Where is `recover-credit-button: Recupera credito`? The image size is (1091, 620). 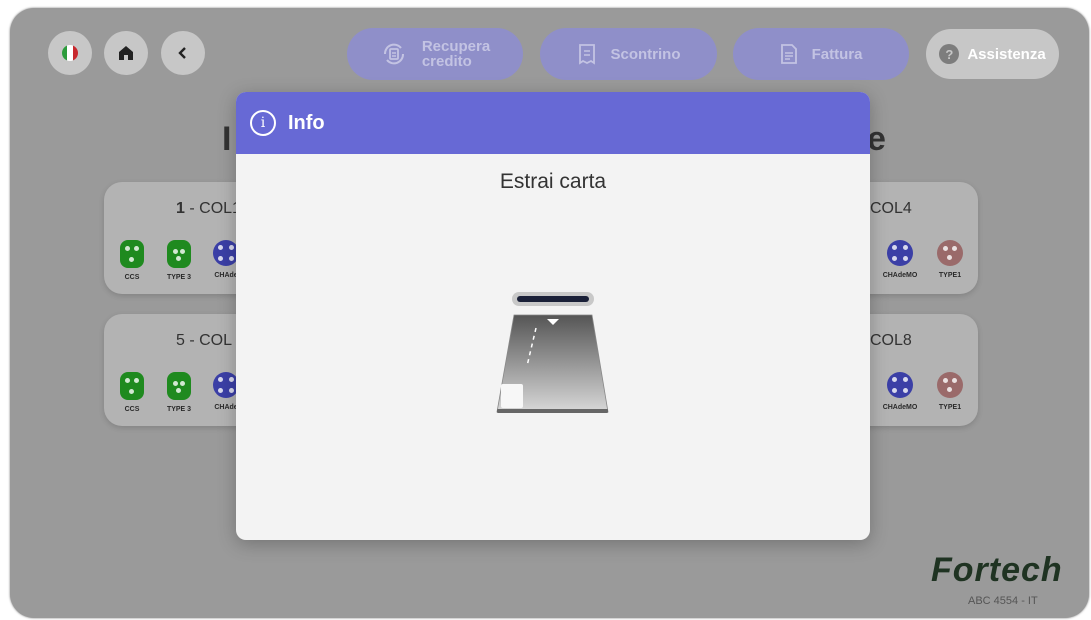
recover-credit-button: Recupera credito is located at coordinates (435, 54).